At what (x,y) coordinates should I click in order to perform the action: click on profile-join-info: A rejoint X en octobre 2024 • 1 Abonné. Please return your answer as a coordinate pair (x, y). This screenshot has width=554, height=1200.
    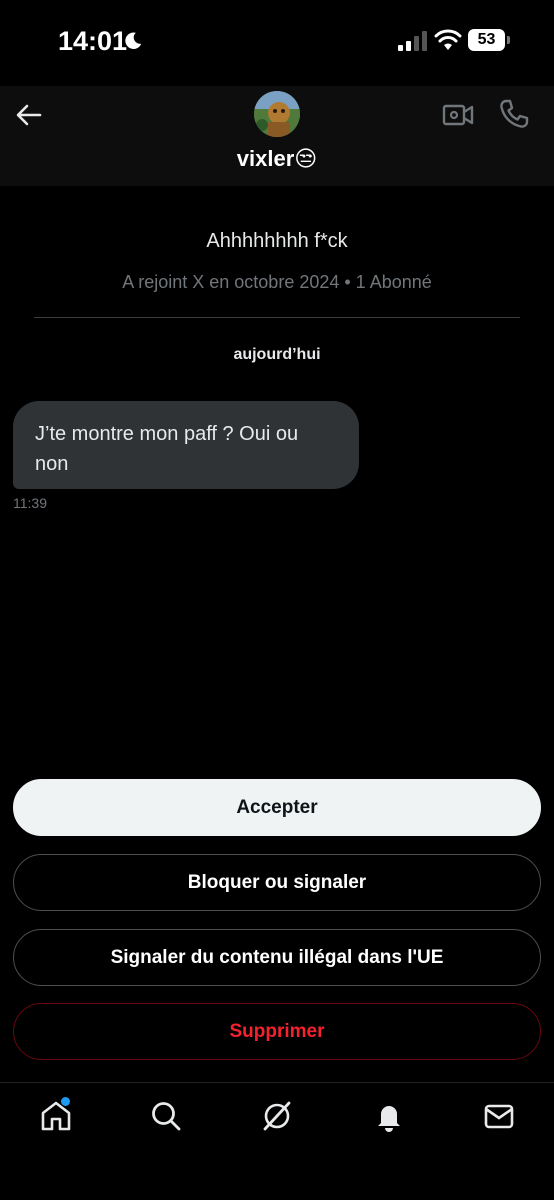
    Looking at the image, I should click on (277, 282).